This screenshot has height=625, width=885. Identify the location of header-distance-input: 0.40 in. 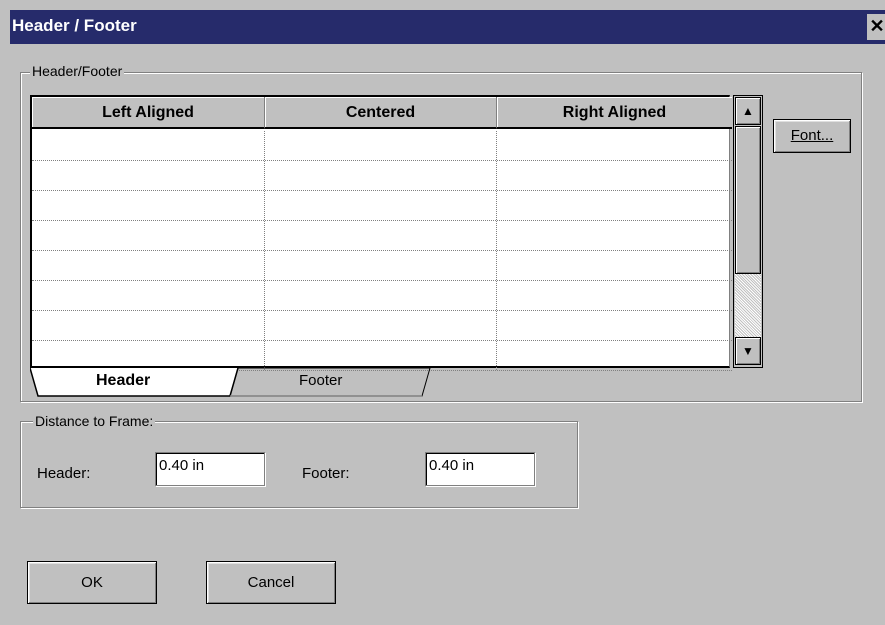
(210, 469).